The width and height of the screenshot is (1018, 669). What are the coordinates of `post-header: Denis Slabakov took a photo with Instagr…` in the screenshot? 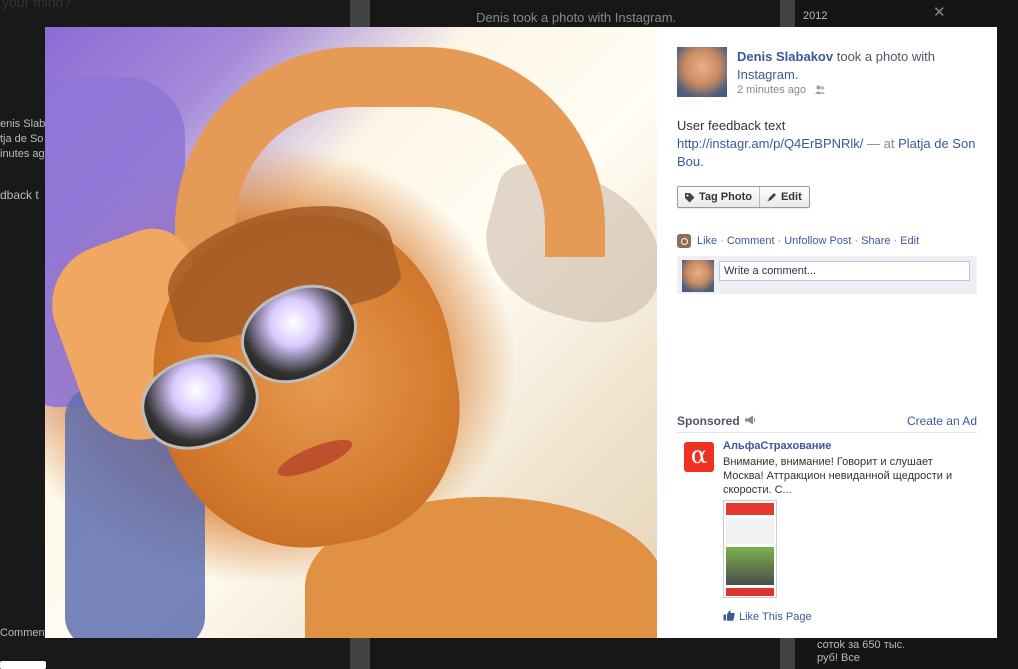 It's located at (857, 66).